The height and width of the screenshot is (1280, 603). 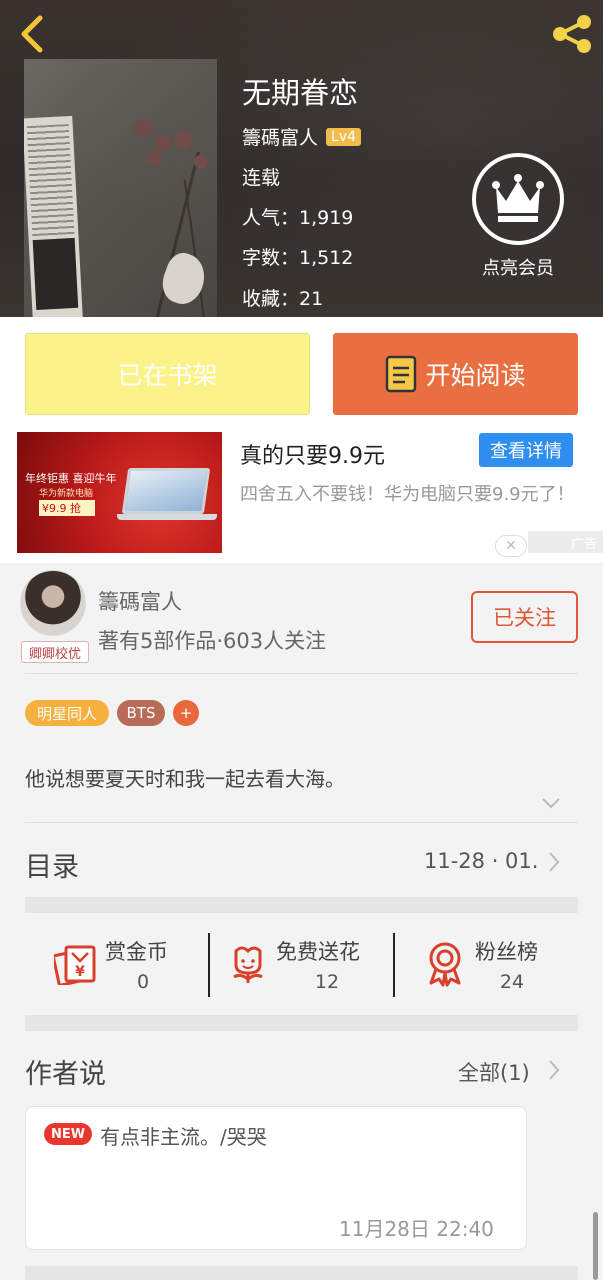 What do you see at coordinates (261, 178) in the screenshot?
I see `book-status: 连载` at bounding box center [261, 178].